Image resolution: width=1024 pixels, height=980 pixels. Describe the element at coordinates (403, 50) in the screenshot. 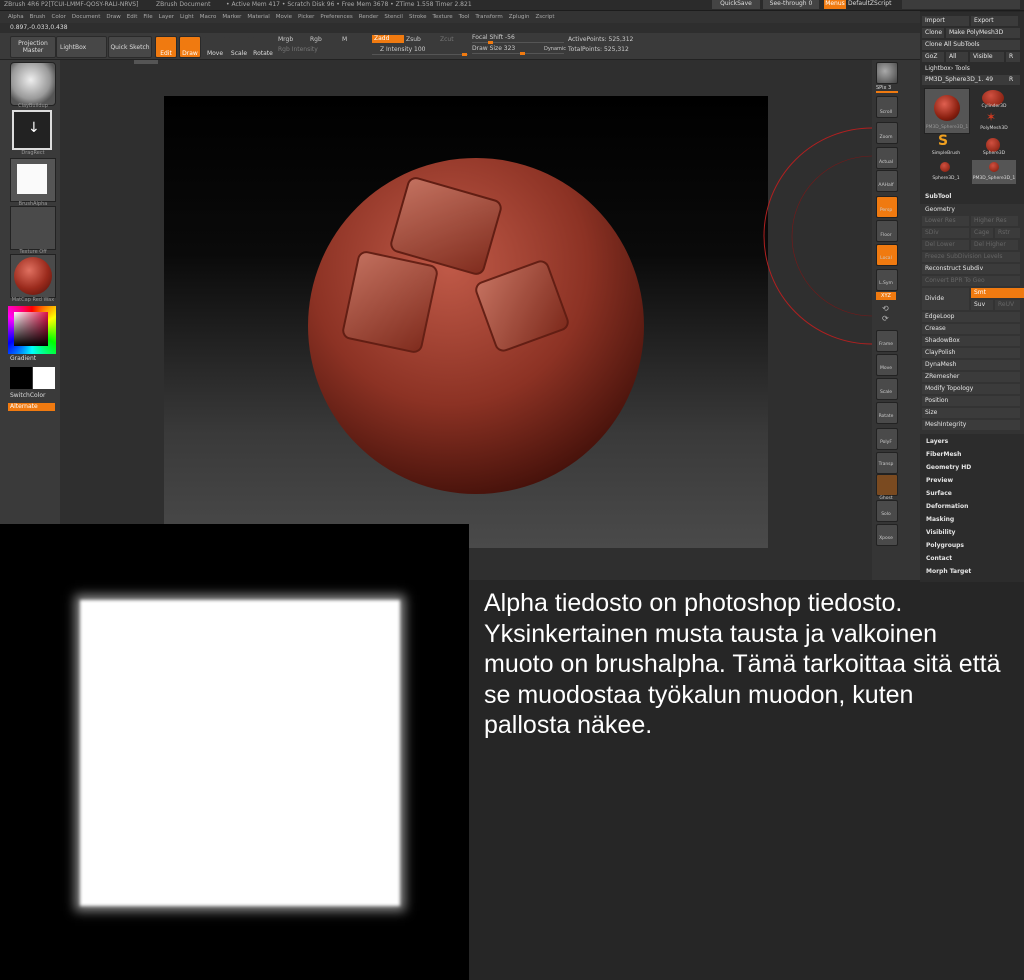

I see `z-intensity-slider: Z Intensity 100` at that location.